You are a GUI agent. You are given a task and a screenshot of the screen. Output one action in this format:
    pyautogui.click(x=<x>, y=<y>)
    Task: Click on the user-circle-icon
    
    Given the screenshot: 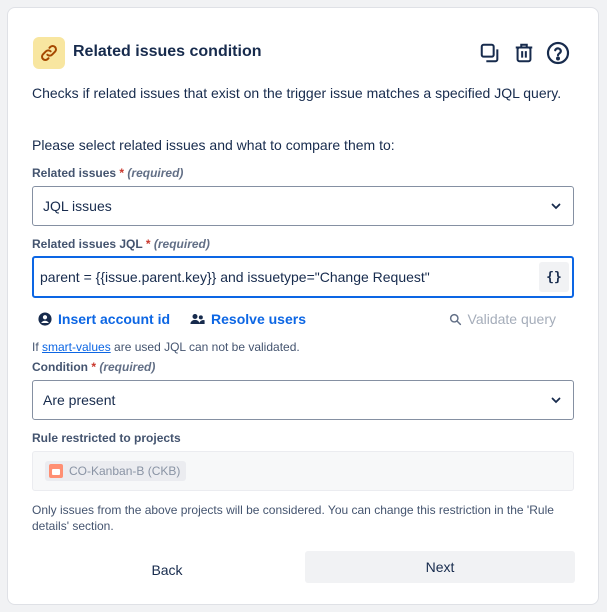 What is the action you would take?
    pyautogui.click(x=45, y=319)
    